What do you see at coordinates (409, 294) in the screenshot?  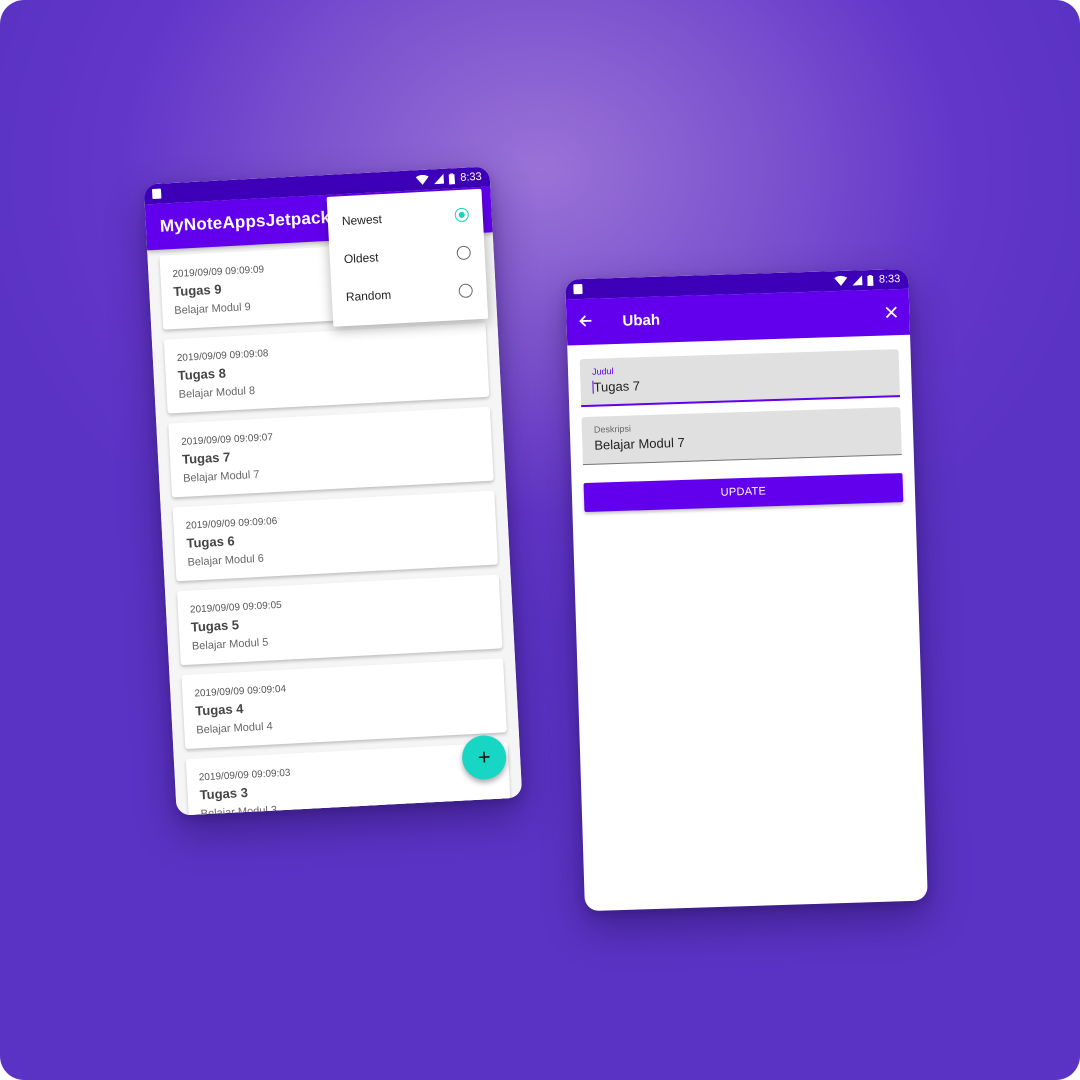 I see `sort-option-random: Random` at bounding box center [409, 294].